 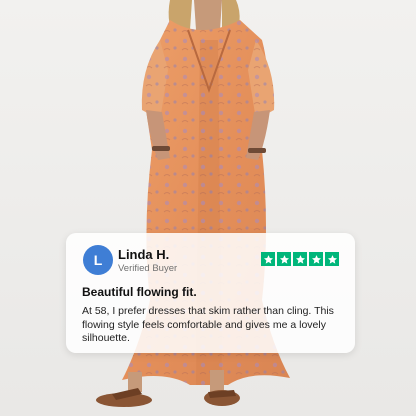 I want to click on review-header: L Linda H. Verified Buyer, so click(x=210, y=263).